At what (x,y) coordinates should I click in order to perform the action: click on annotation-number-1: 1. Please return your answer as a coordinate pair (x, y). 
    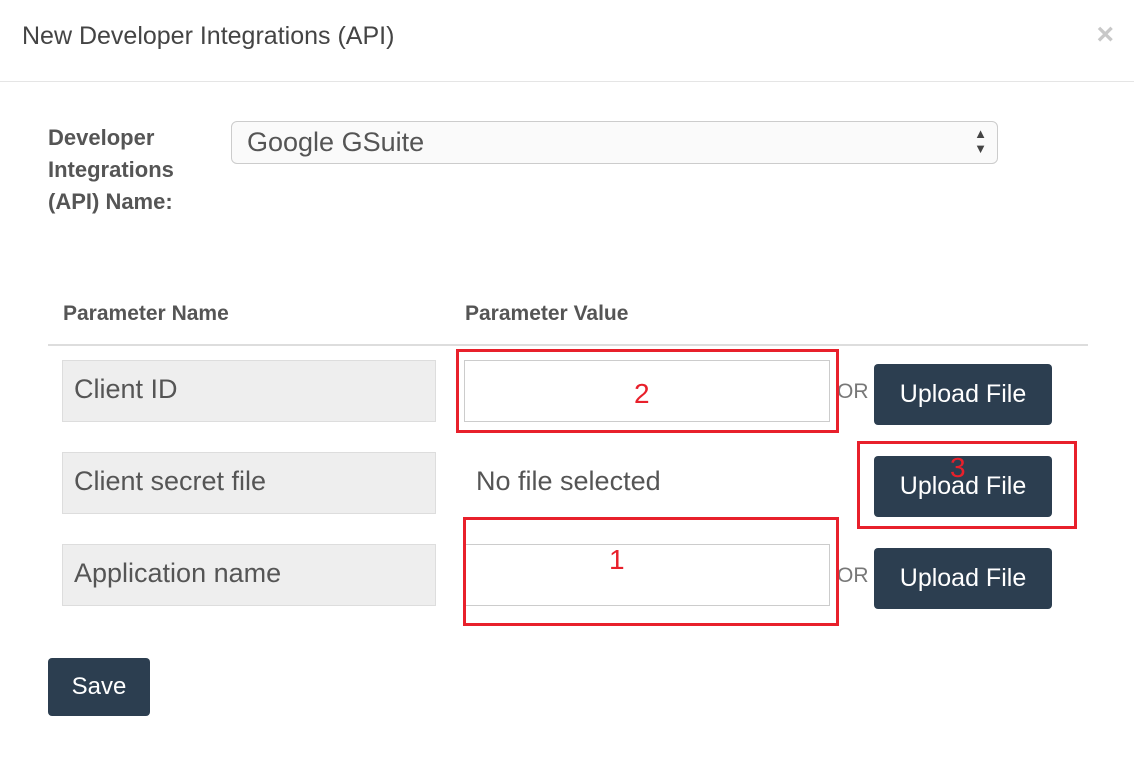
    Looking at the image, I should click on (617, 559).